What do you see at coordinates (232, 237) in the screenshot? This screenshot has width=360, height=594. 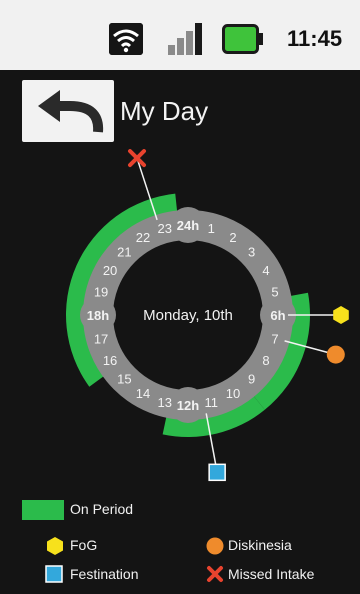 I see `hour-label: 2` at bounding box center [232, 237].